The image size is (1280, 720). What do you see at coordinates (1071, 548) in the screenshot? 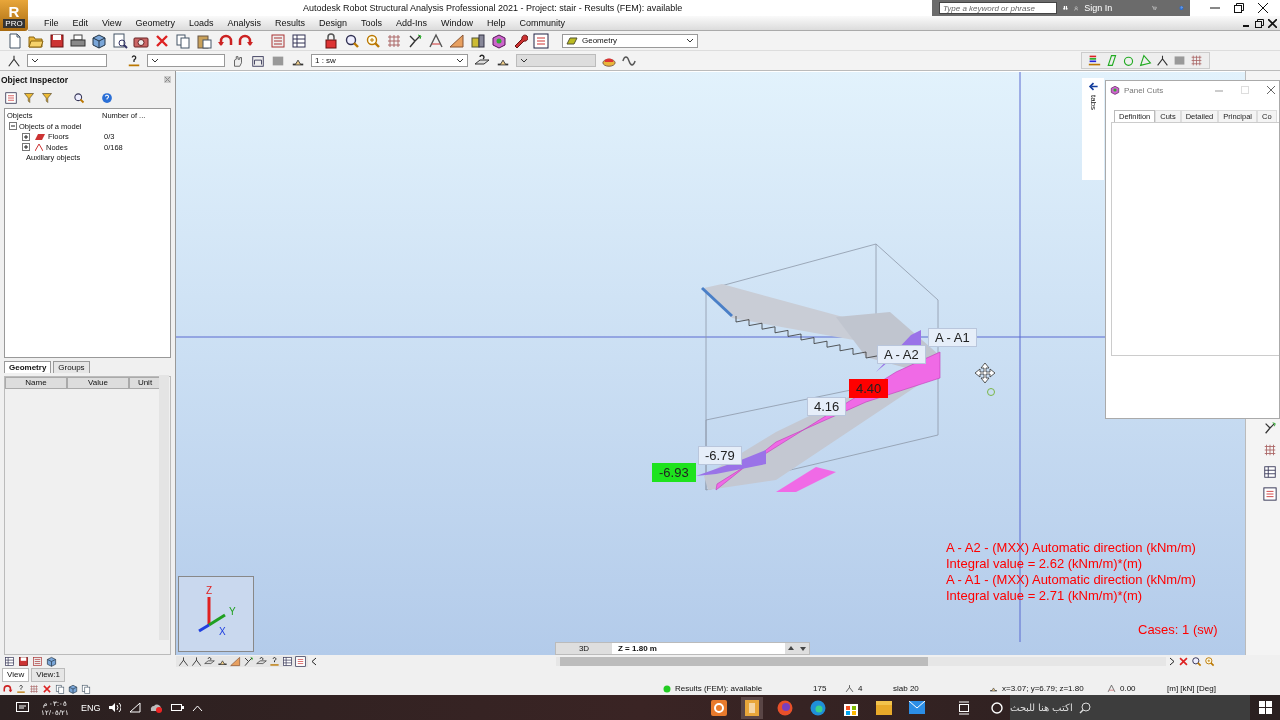
I see `legend-text: A - A2 - (MXX) Automatic direction (kNm/m)` at bounding box center [1071, 548].